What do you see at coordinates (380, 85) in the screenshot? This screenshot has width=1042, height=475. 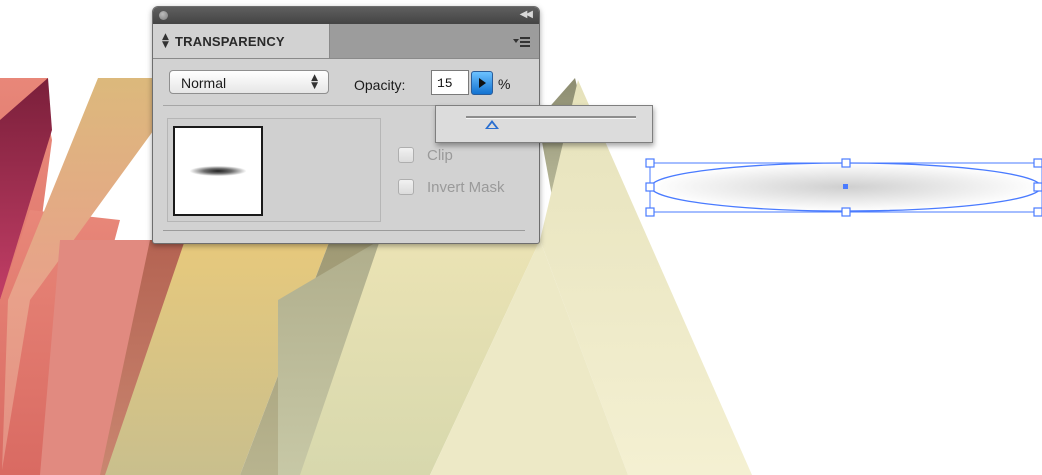 I see `opacity-label: Opacity:` at bounding box center [380, 85].